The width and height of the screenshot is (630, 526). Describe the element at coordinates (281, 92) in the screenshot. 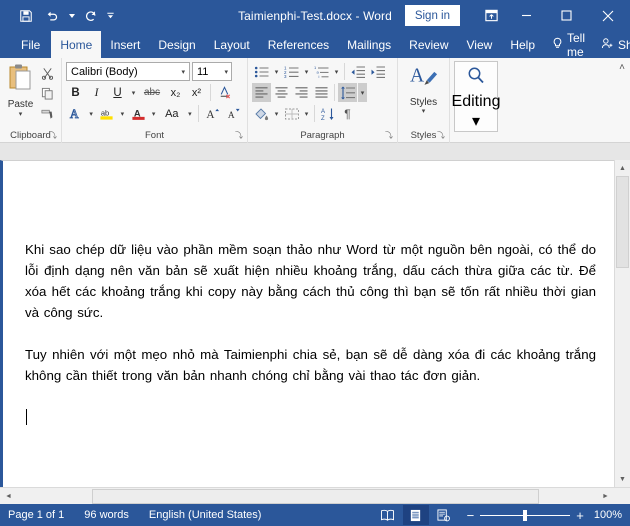

I see `align-center-button` at that location.